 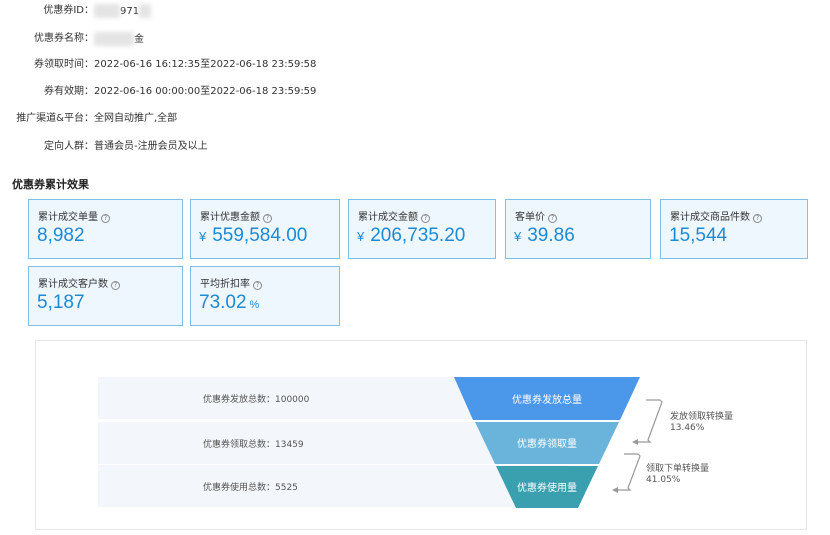 I want to click on stat-number: 73.02, so click(x=223, y=302).